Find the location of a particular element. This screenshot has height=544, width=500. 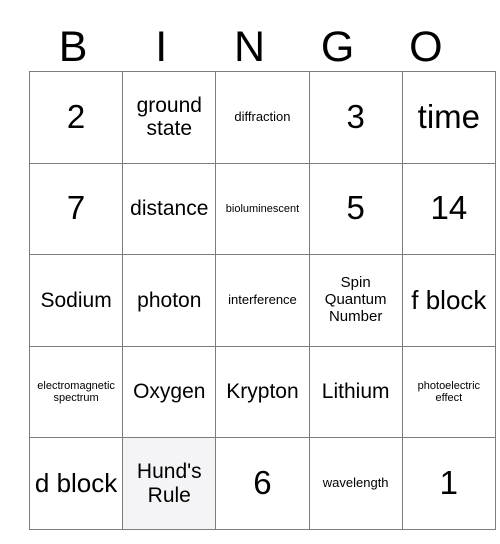

bingo-cell: d block is located at coordinates (76, 483).